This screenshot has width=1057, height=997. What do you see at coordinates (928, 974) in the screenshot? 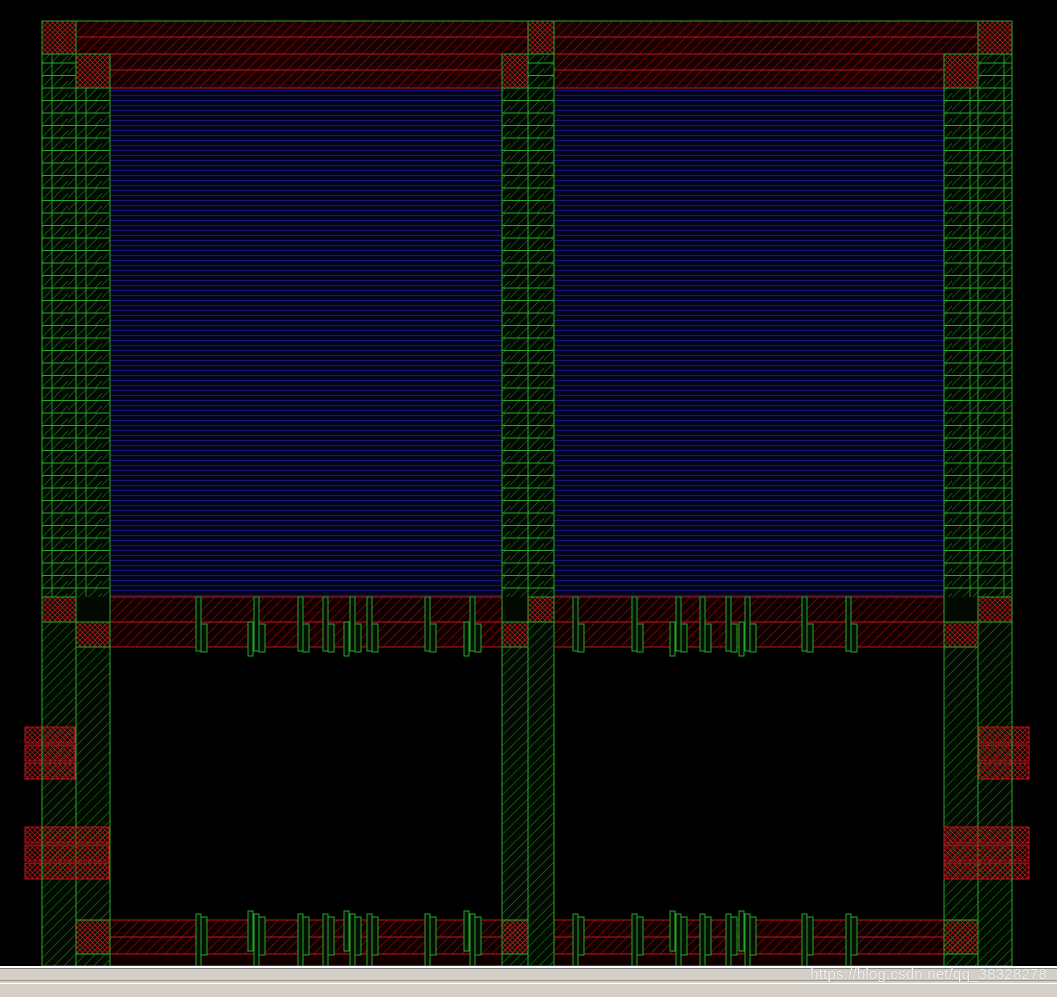
I see `watermark-text: https://blog.csdn.net/qq_38328278` at bounding box center [928, 974].